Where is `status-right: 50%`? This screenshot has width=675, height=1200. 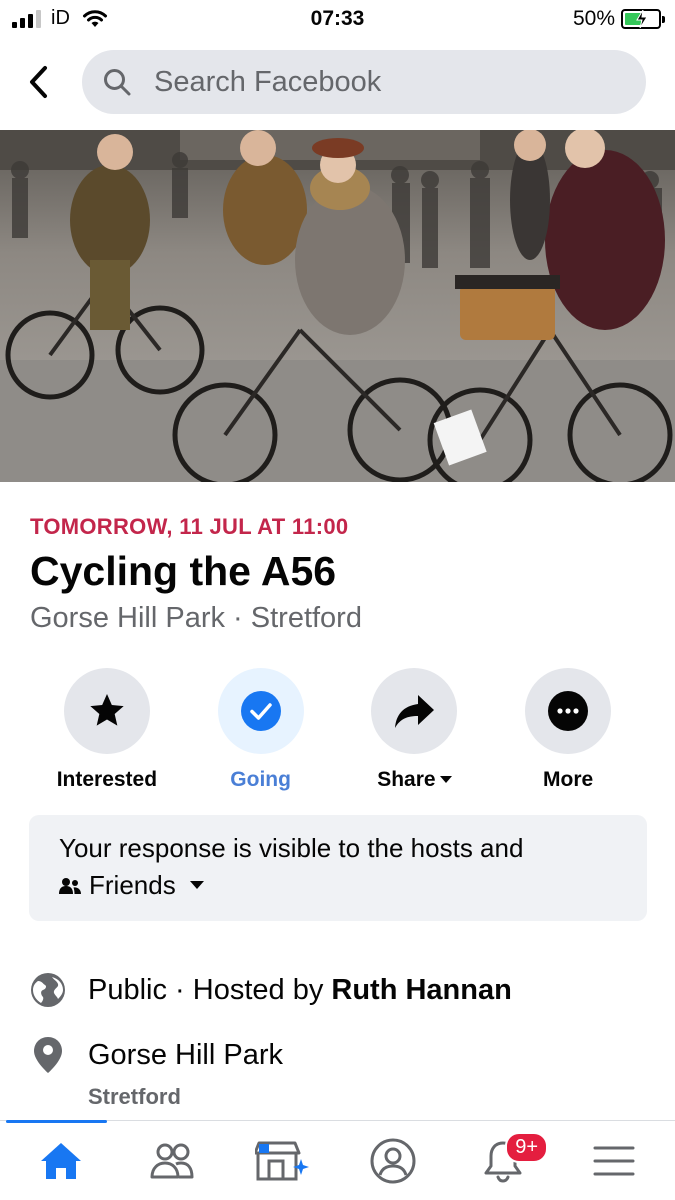
status-right: 50% is located at coordinates (618, 19).